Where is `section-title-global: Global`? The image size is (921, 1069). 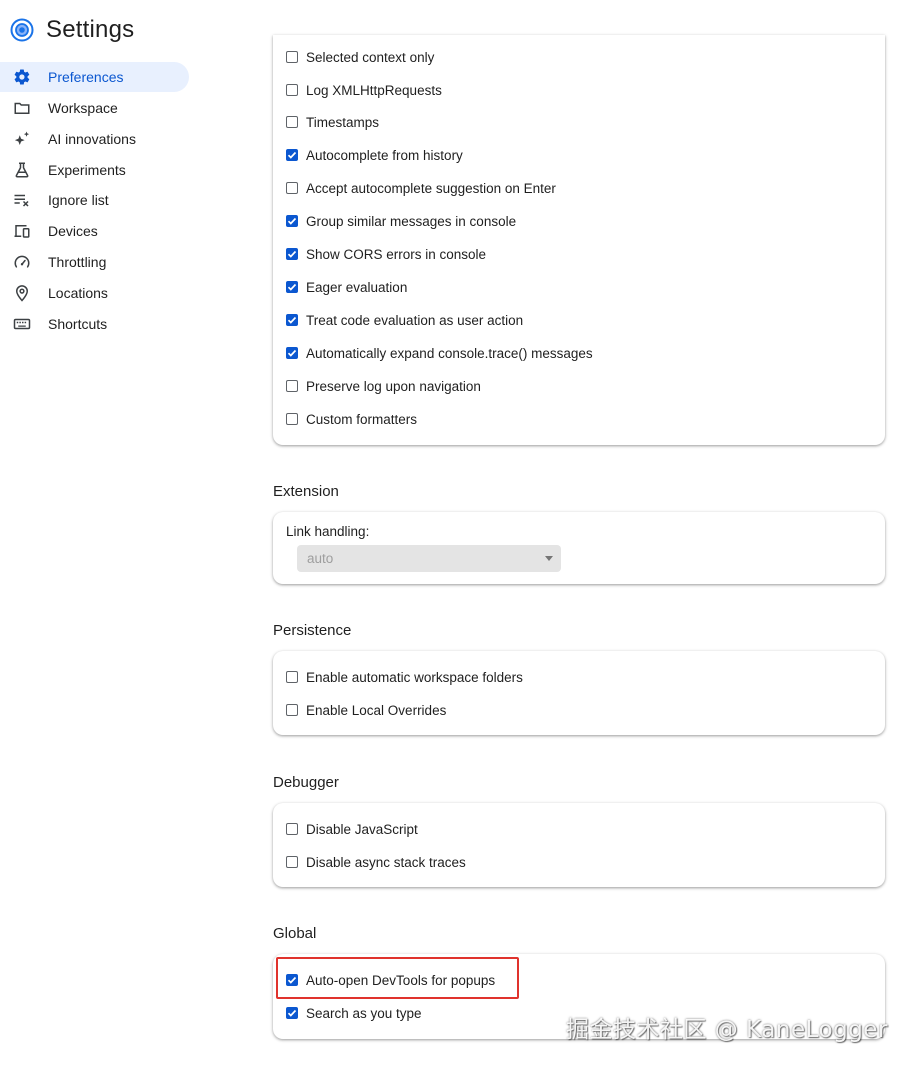
section-title-global: Global is located at coordinates (295, 933).